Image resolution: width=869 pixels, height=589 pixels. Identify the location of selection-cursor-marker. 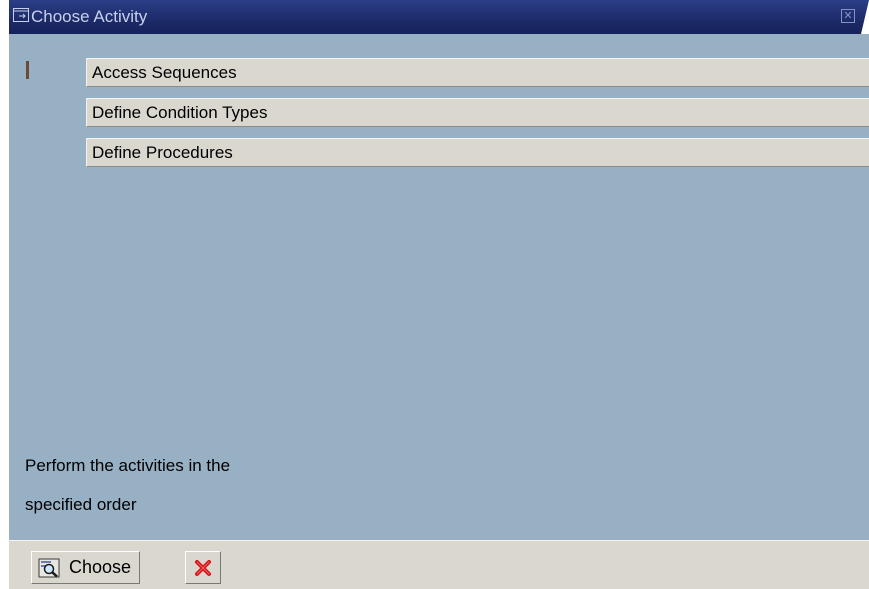
(27, 70).